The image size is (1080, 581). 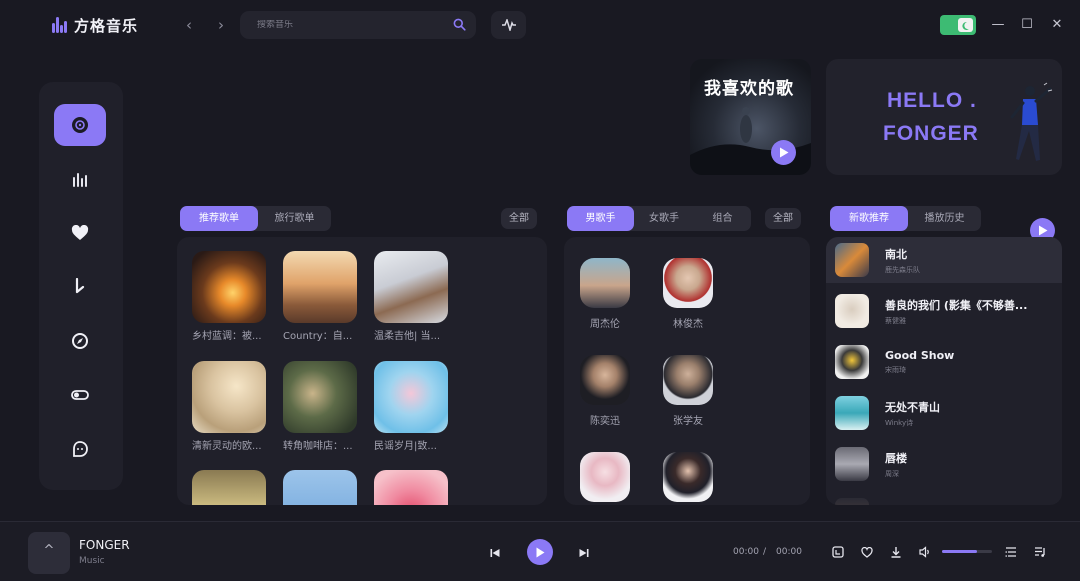 I want to click on volume-slider, so click(x=967, y=551).